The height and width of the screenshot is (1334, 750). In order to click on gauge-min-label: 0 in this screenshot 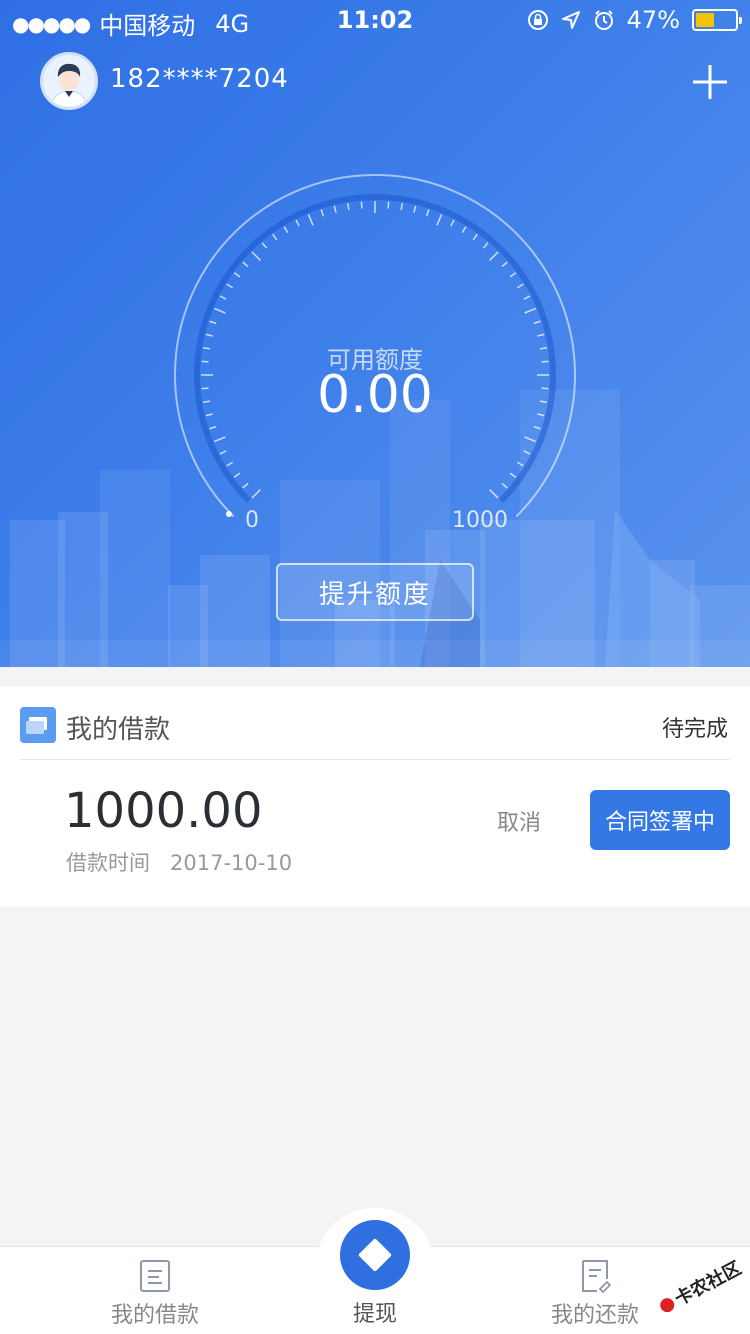, I will do `click(252, 520)`.